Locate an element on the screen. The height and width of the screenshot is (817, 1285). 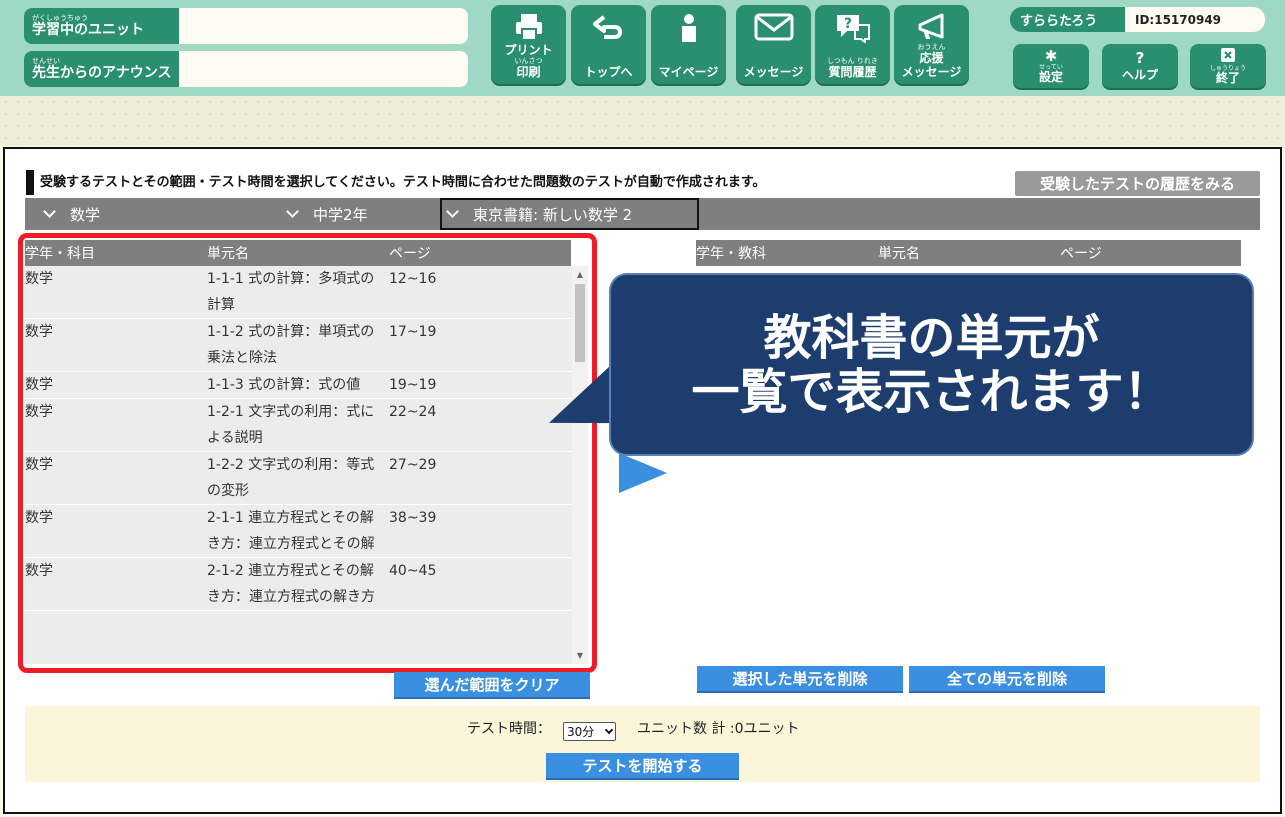
user-id: ID:15170949 is located at coordinates (1195, 19).